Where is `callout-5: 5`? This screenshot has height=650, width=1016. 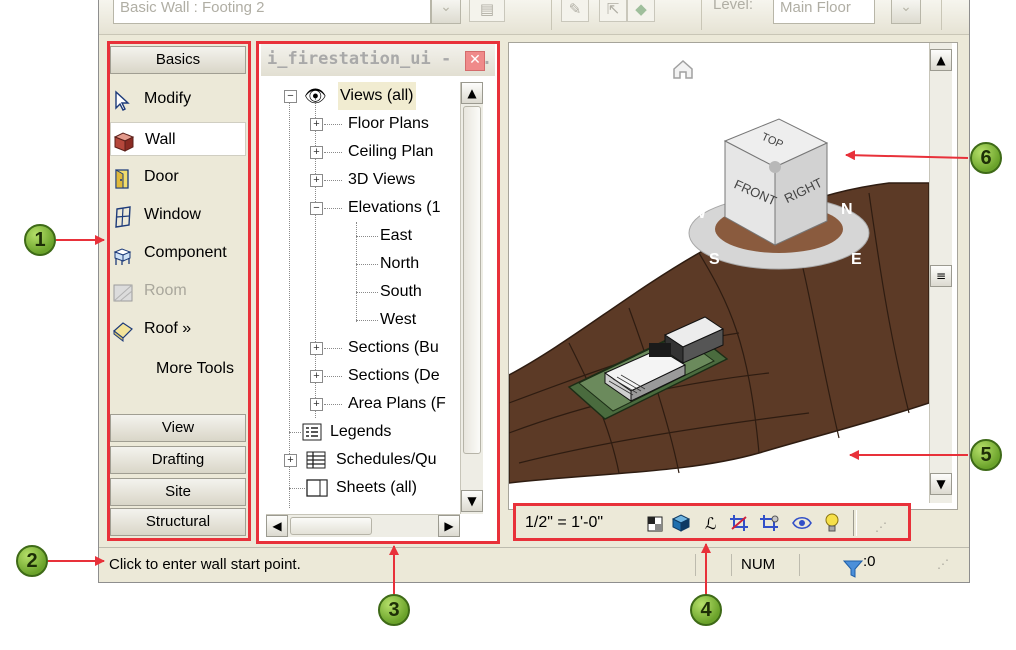
callout-5: 5 is located at coordinates (986, 455).